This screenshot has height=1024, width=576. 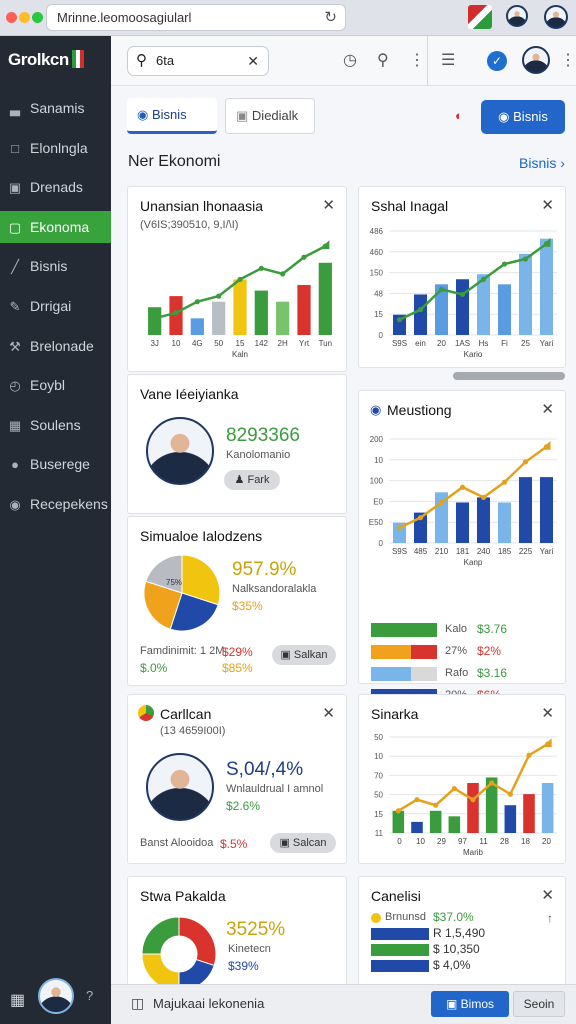 What do you see at coordinates (59, 147) in the screenshot?
I see `sidebar-item-label: Elonlngla` at bounding box center [59, 147].